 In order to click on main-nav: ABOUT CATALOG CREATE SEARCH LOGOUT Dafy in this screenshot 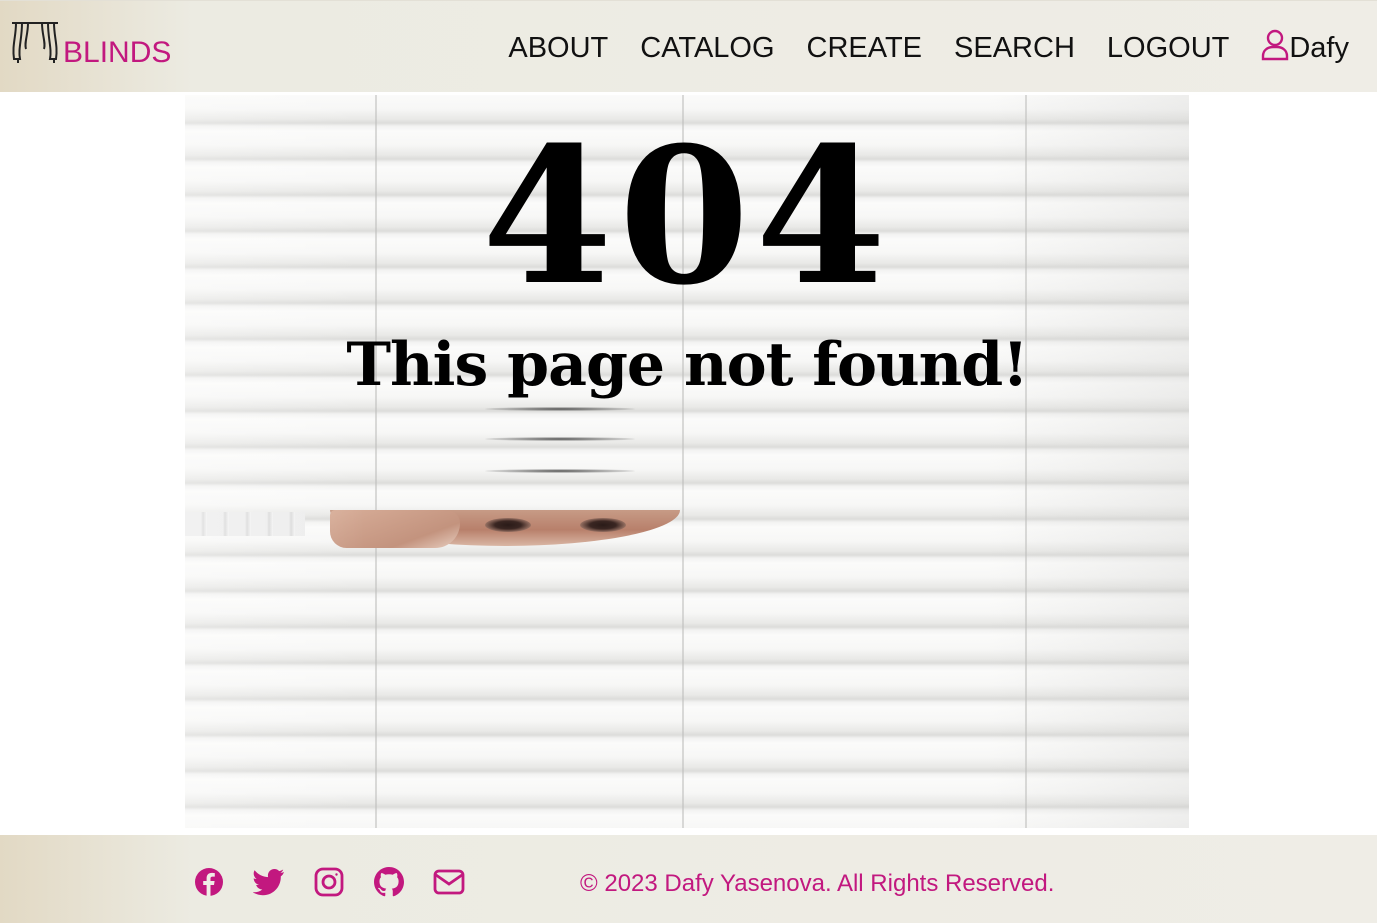, I will do `click(912, 47)`.